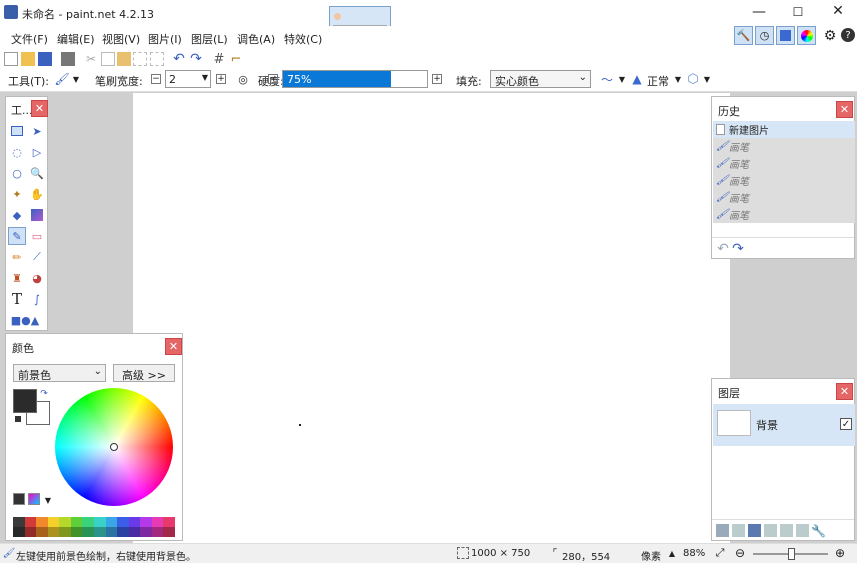 The image size is (857, 563). I want to click on palette-mode-icon, so click(19, 499).